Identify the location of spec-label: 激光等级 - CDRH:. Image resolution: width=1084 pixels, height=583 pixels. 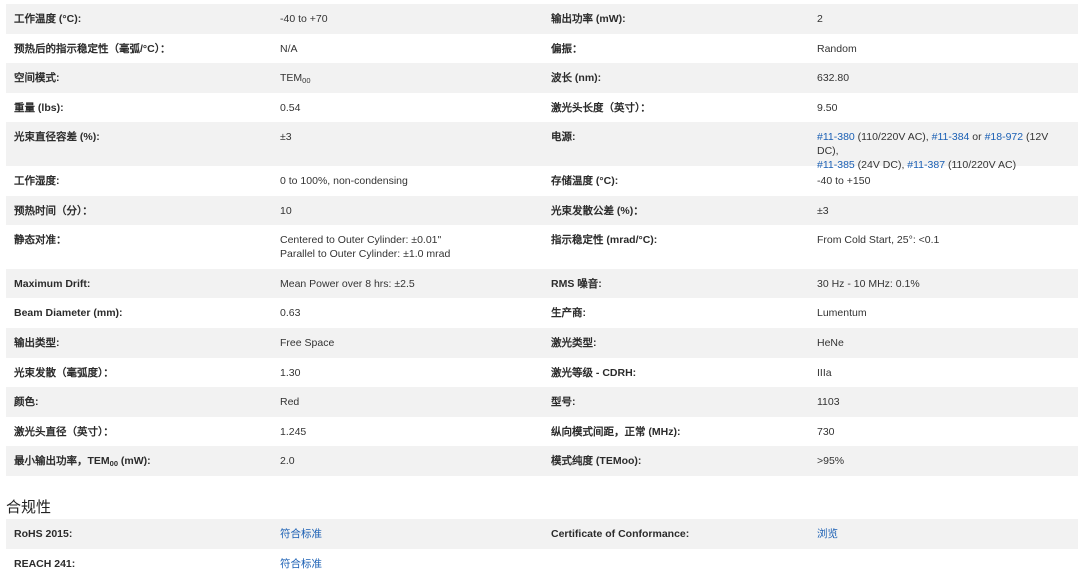
(594, 372).